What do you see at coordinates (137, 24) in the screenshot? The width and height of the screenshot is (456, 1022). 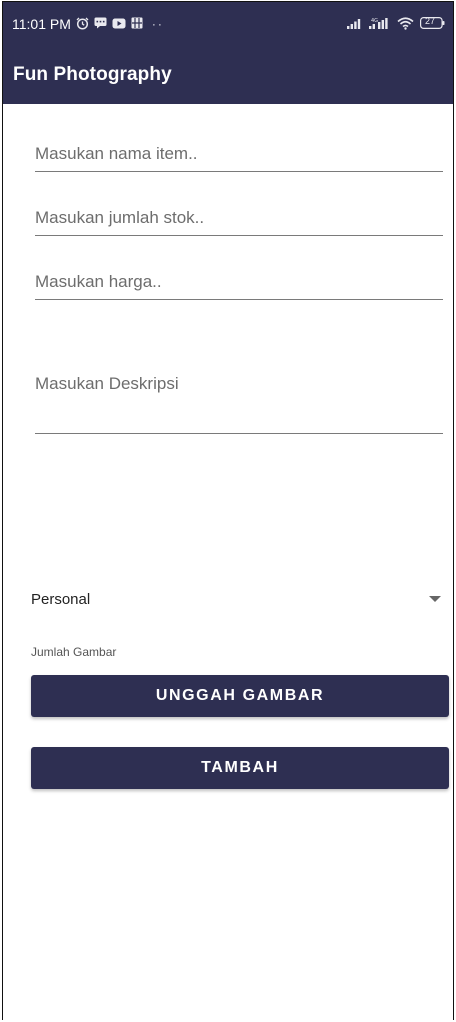 I see `gallery-icon` at bounding box center [137, 24].